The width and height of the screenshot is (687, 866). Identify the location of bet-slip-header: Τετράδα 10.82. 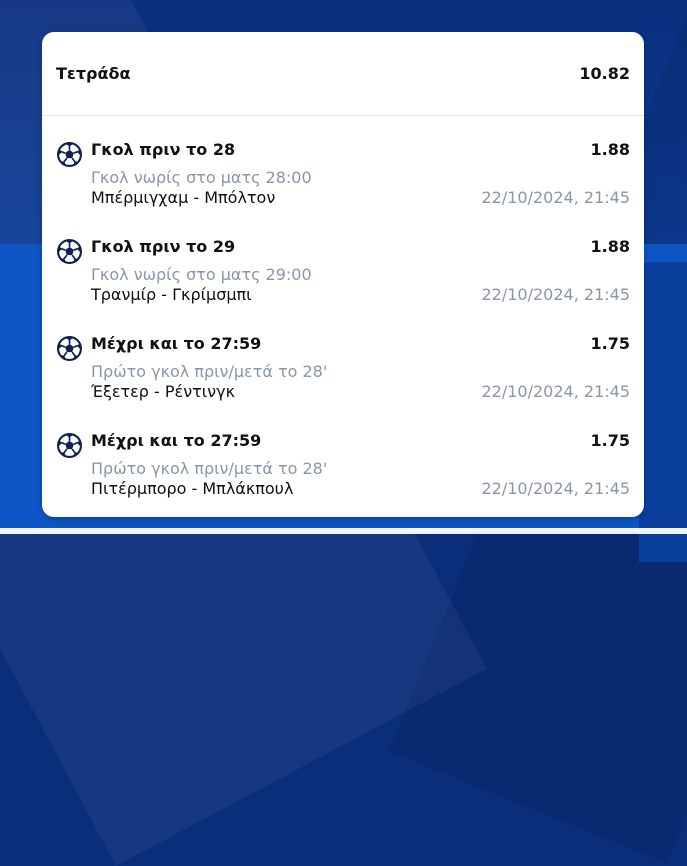
(343, 74).